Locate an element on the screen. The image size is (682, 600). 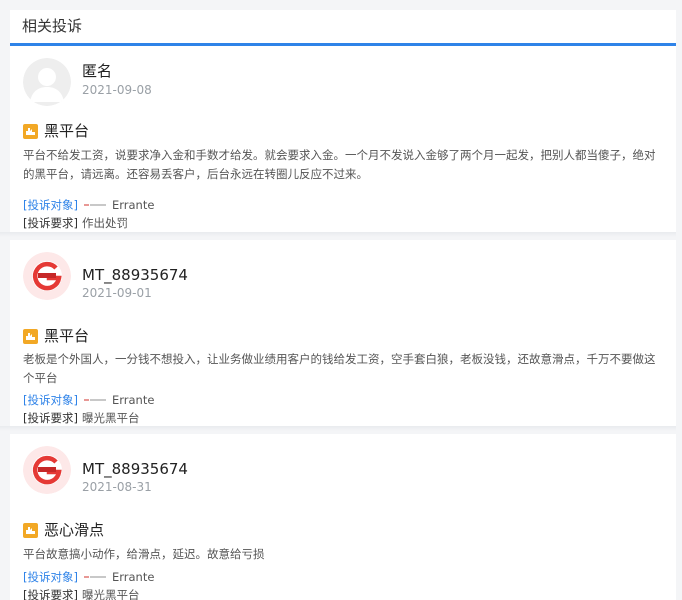
section-title: 相关投诉 is located at coordinates (52, 26).